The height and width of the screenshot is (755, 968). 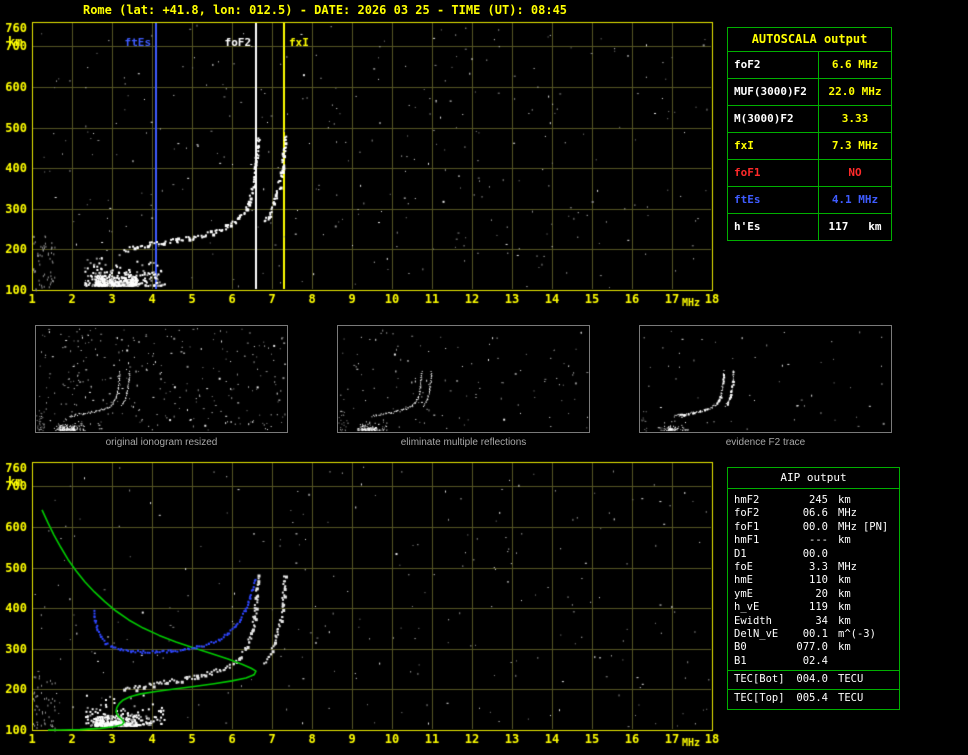 I want to click on aip-cell-v: 00.1, so click(x=815, y=634).